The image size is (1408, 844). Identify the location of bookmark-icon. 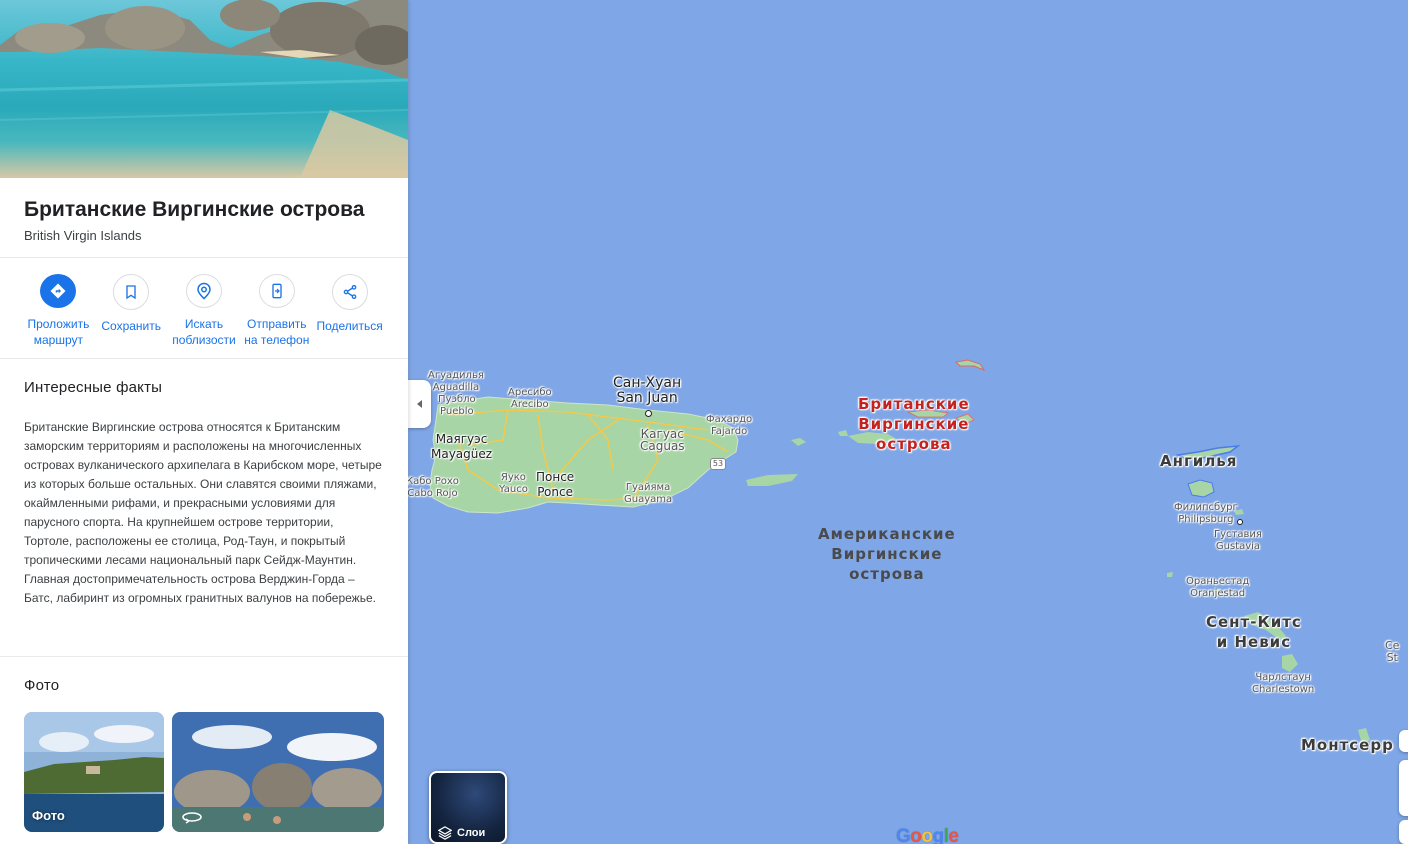
(131, 292).